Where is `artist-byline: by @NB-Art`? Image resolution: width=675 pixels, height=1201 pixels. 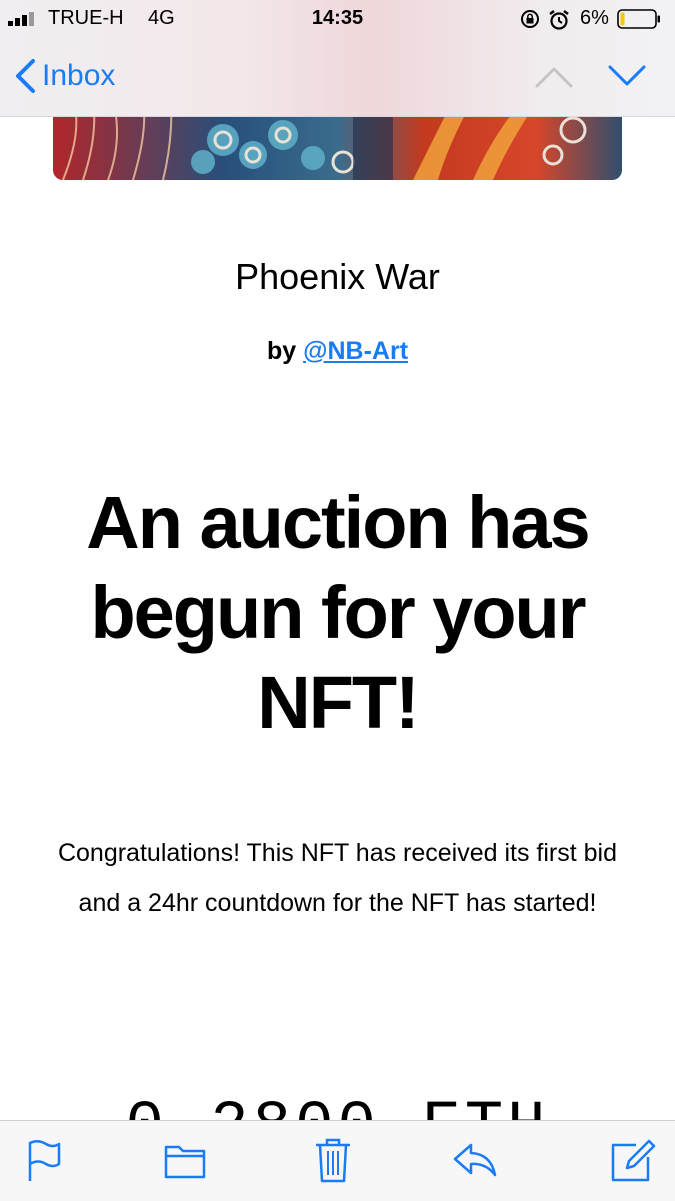 artist-byline: by @NB-Art is located at coordinates (337, 351).